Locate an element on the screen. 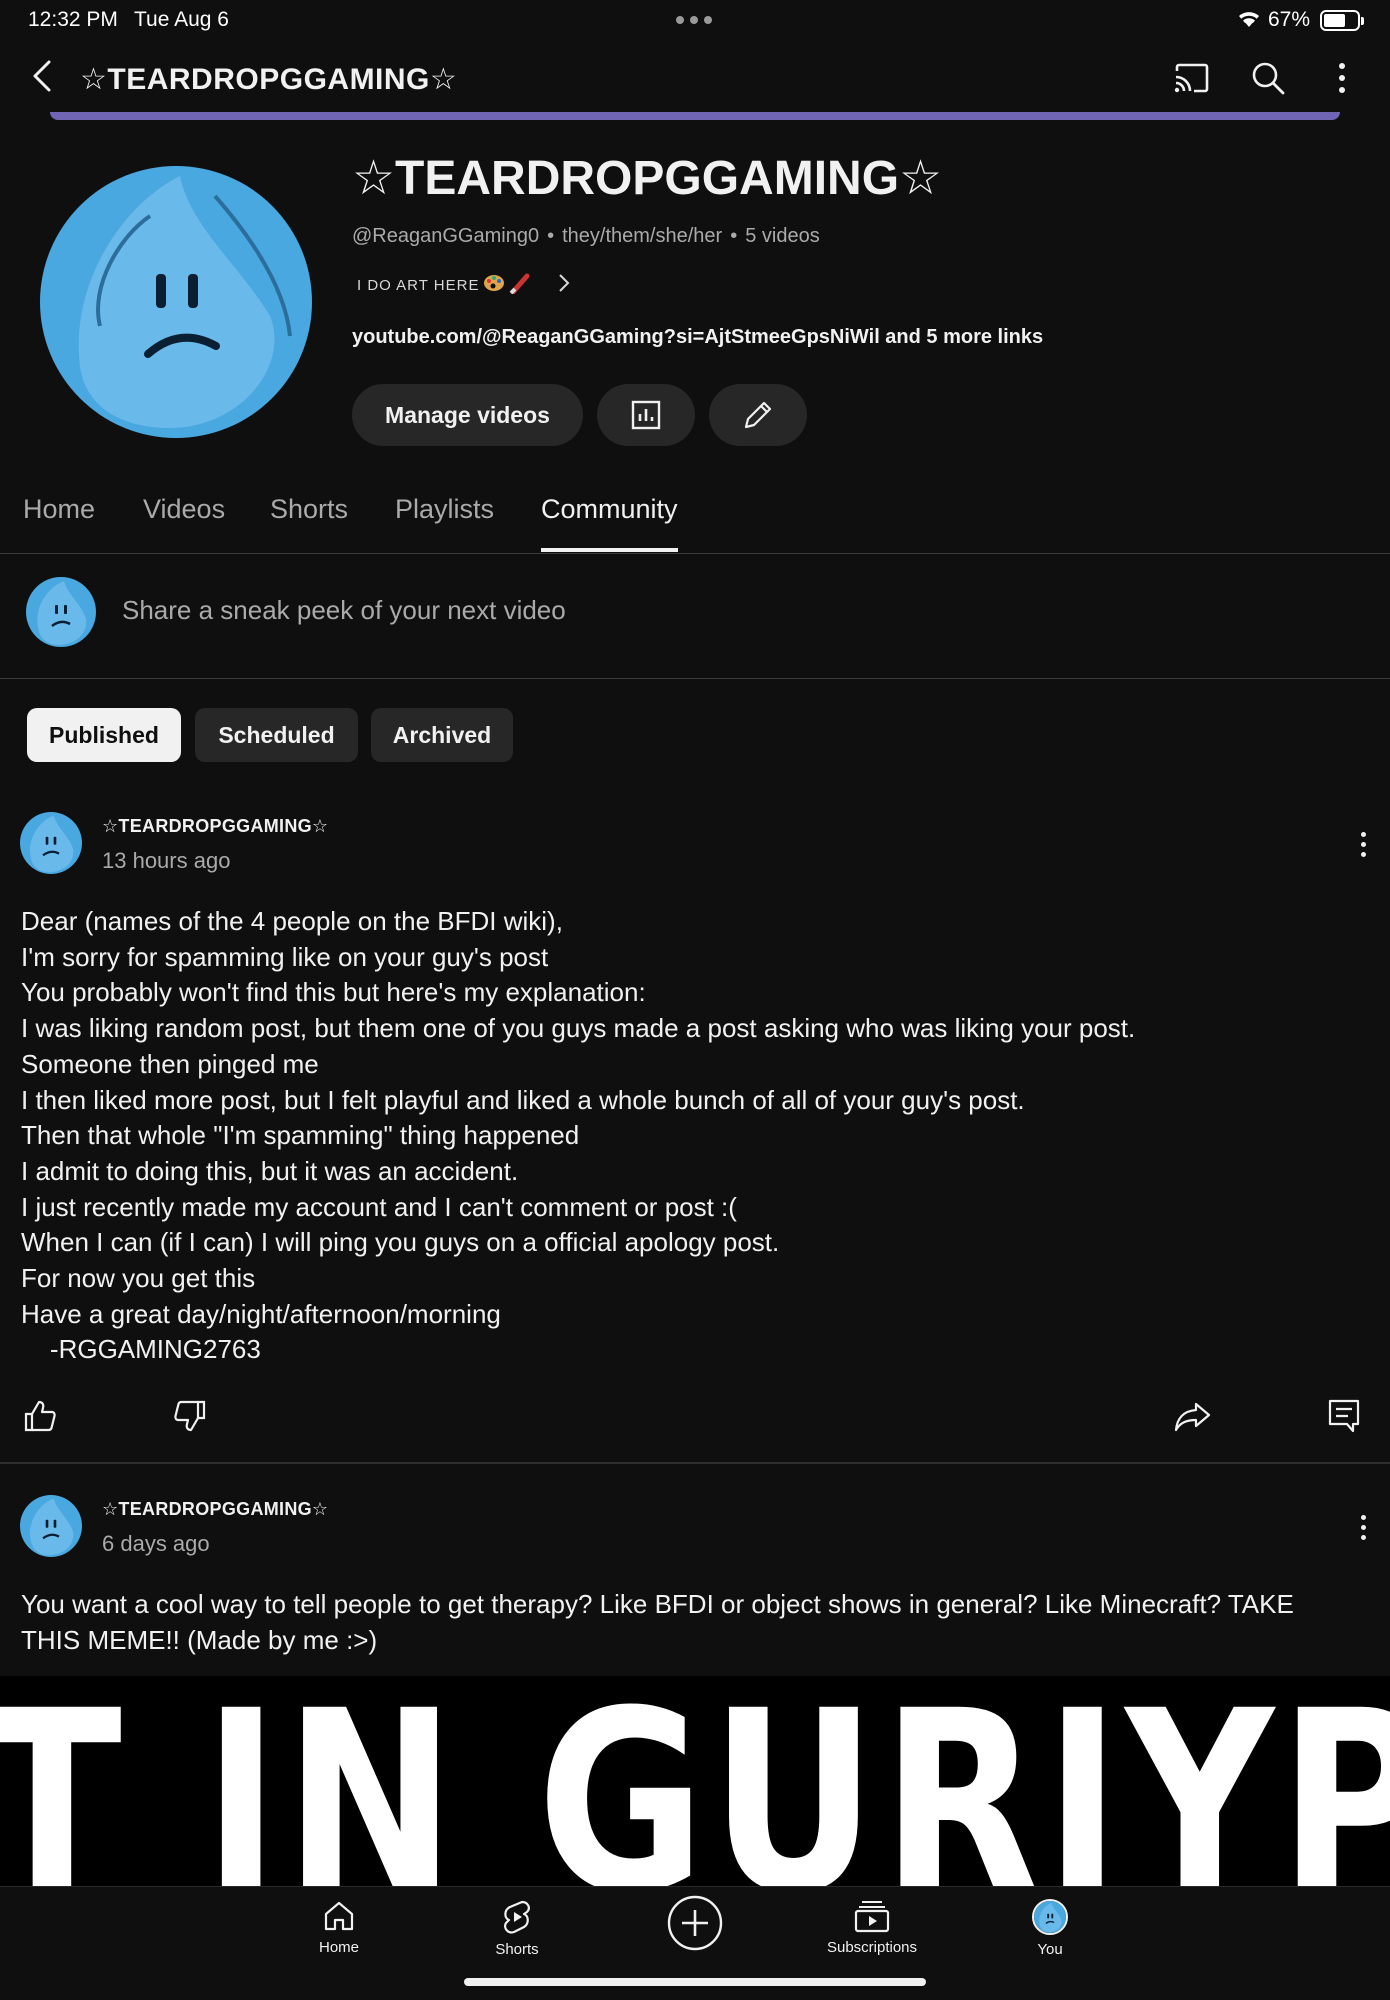  filter-archived: Archived is located at coordinates (442, 735).